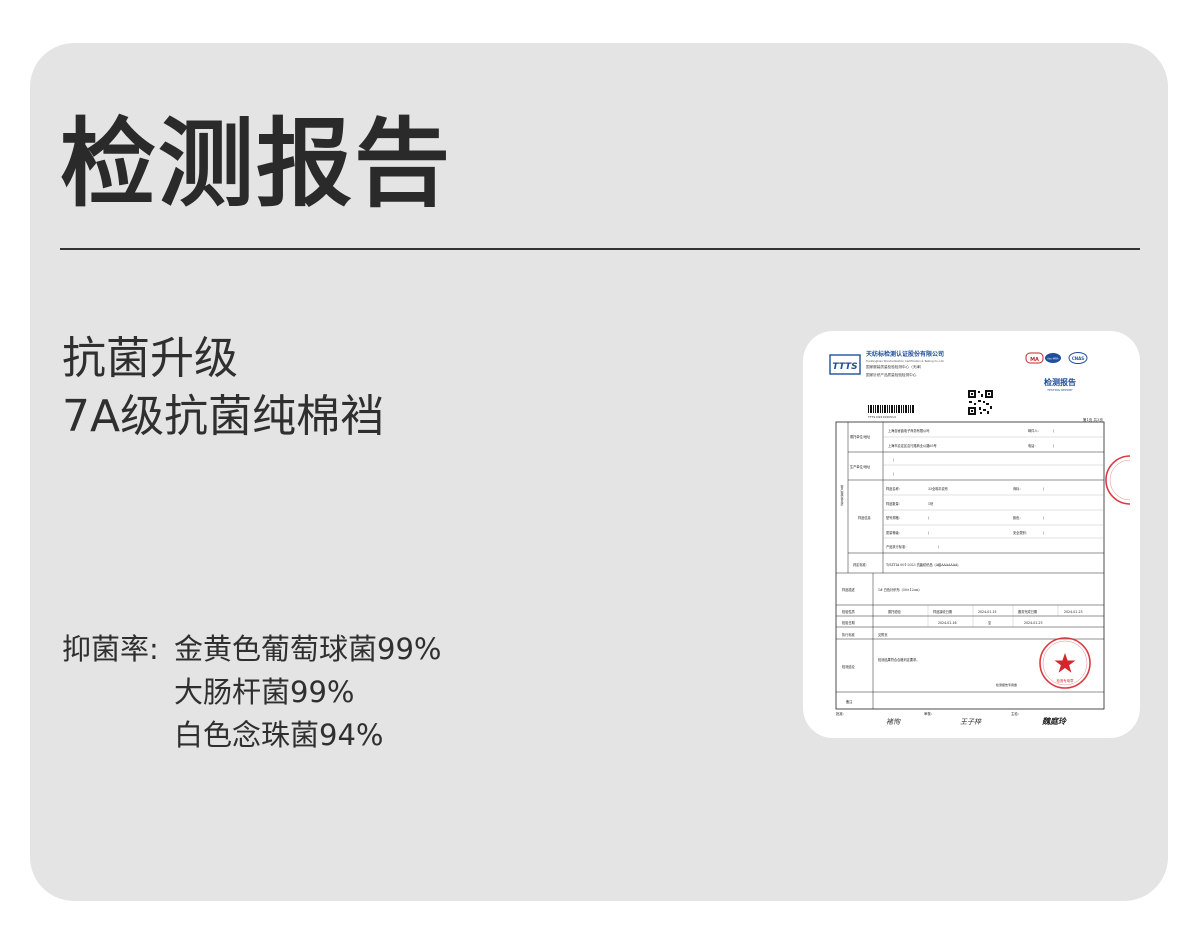 The image size is (1200, 938). I want to click on company-name: 天纺标检测认证股份有限公司, so click(905, 354).